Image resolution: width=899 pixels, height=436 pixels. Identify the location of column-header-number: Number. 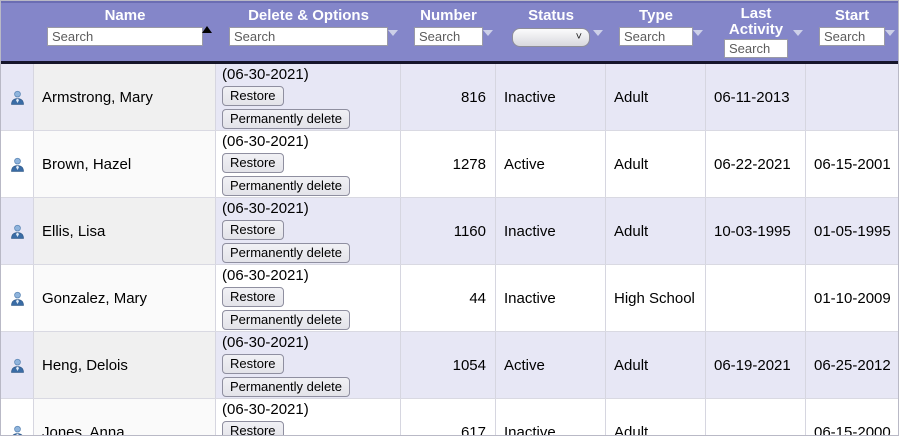
(448, 32).